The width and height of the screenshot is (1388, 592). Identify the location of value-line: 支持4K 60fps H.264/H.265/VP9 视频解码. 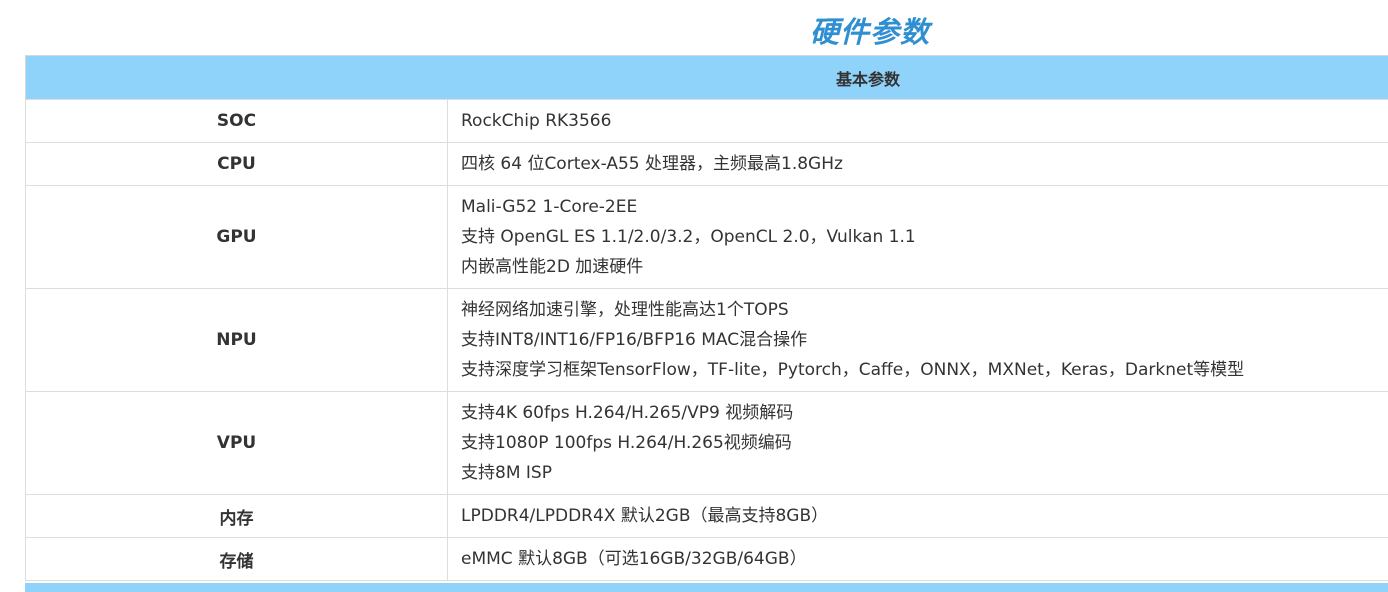
(627, 413).